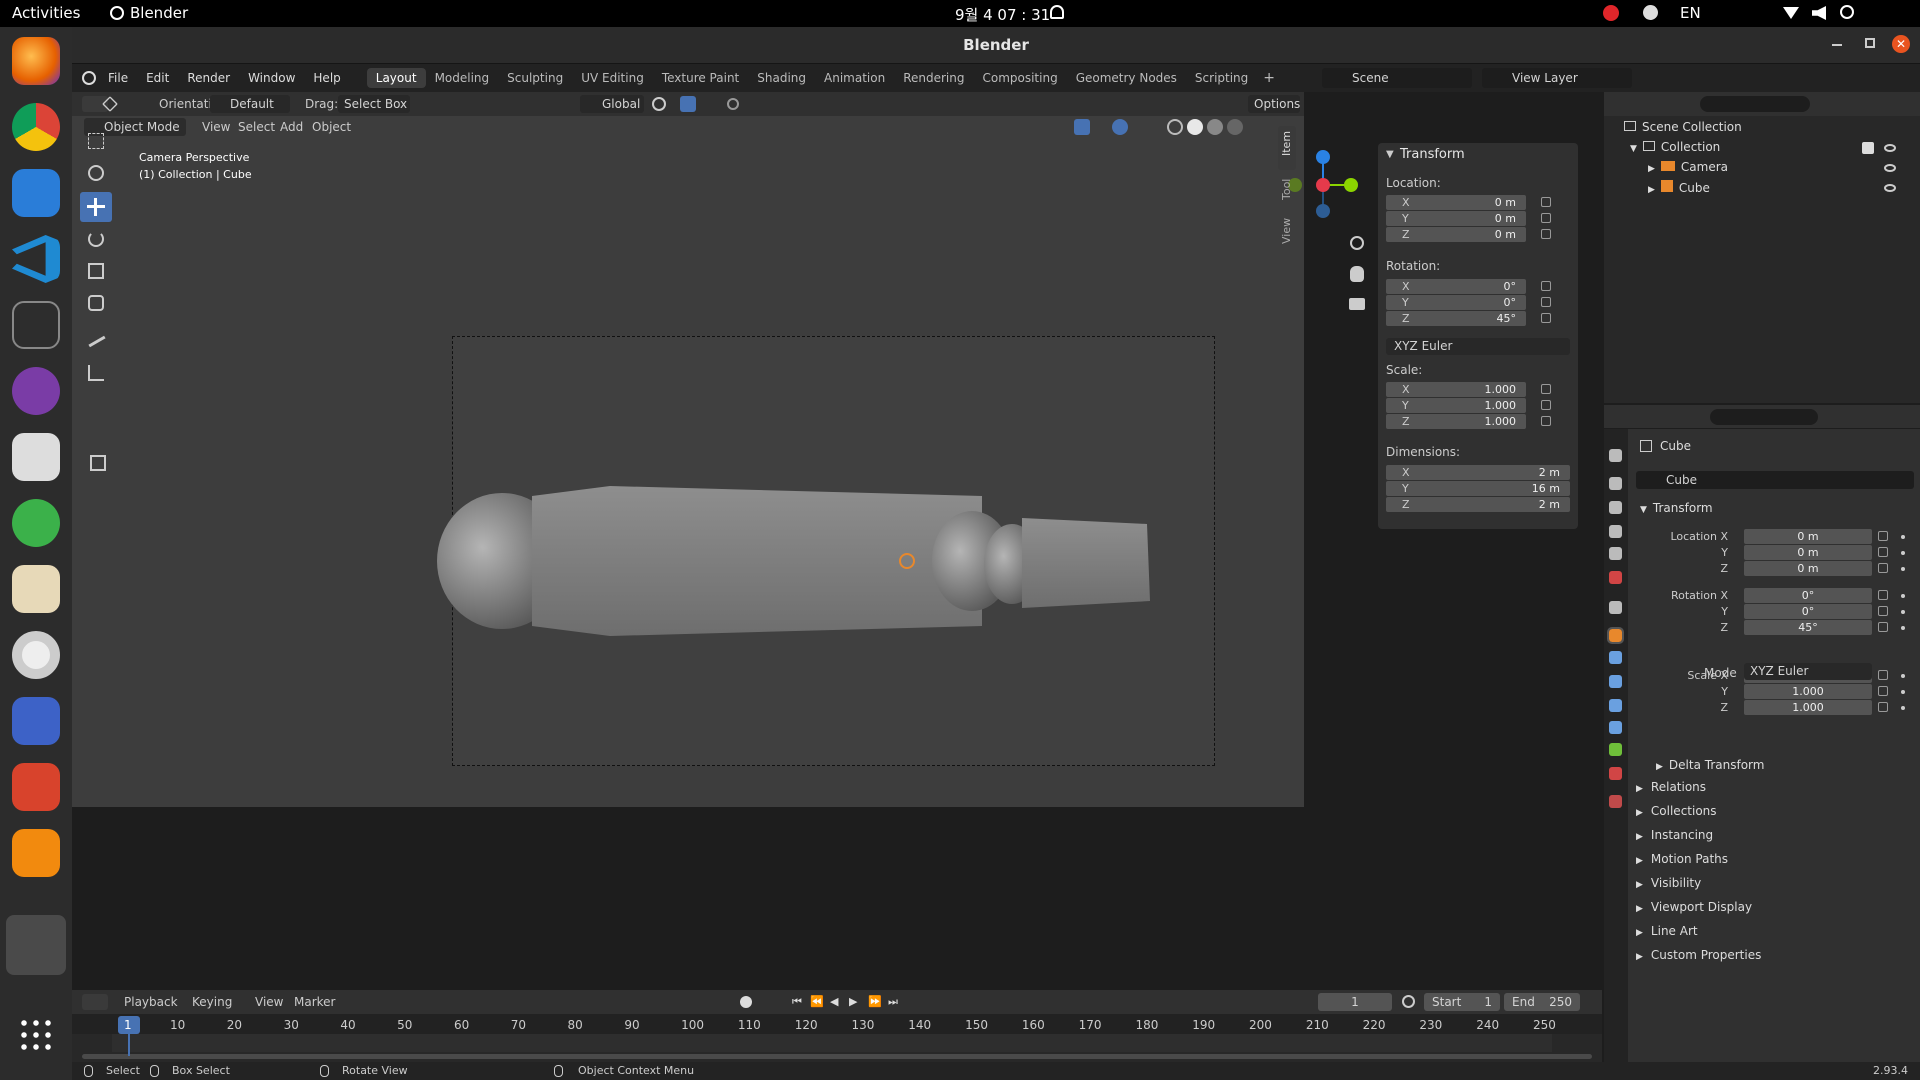 This screenshot has width=1920, height=1080. I want to click on outliner-scene-collection: Scene Collection, so click(1683, 127).